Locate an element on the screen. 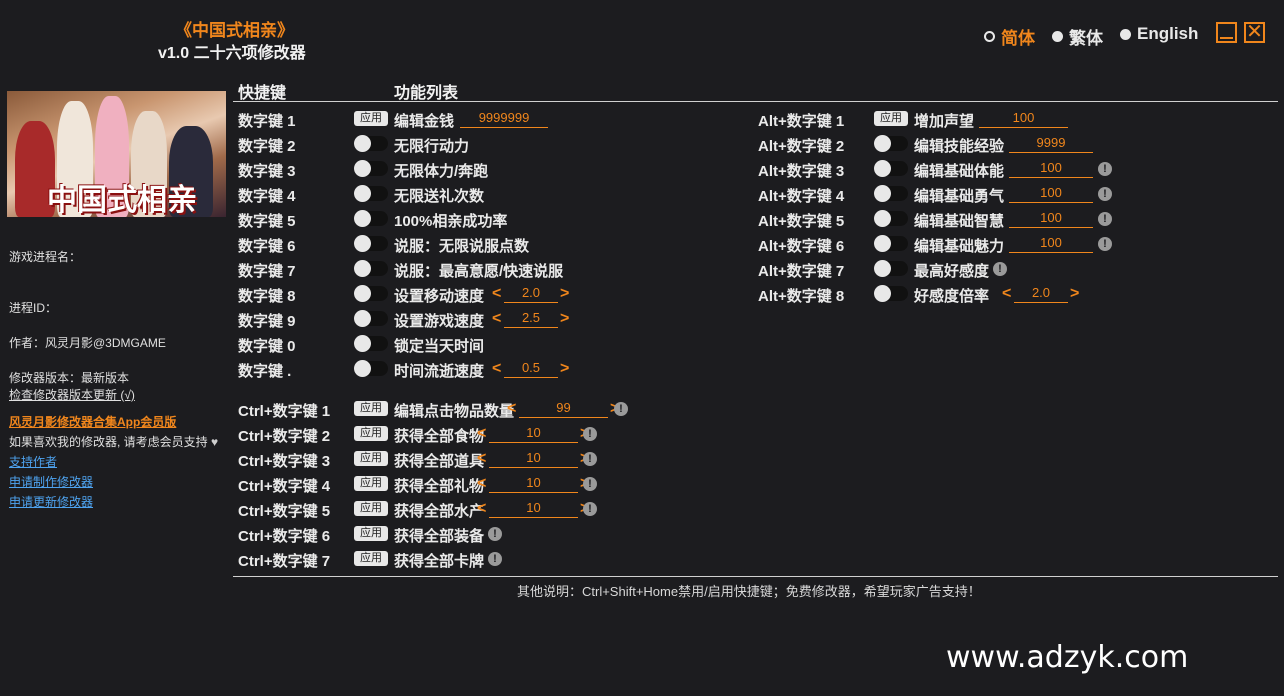  hotkey-label: Alt+数字键 4 is located at coordinates (801, 196).